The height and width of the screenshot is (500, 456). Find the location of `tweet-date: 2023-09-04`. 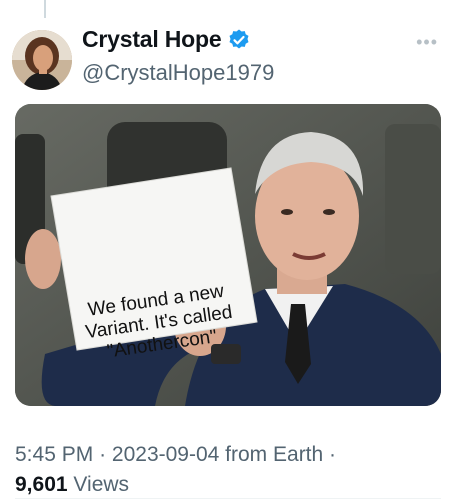

tweet-date: 2023-09-04 is located at coordinates (165, 454).